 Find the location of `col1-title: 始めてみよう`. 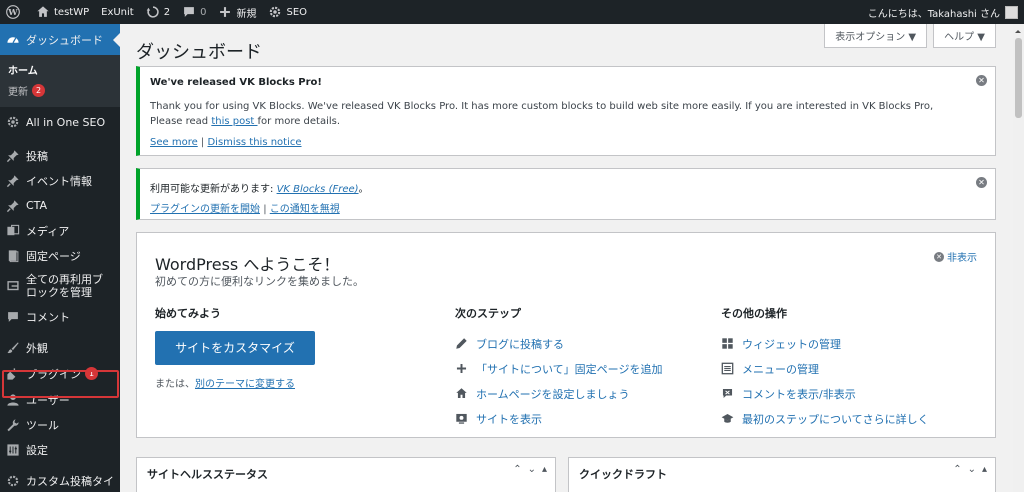

col1-title: 始めてみよう is located at coordinates (188, 313).